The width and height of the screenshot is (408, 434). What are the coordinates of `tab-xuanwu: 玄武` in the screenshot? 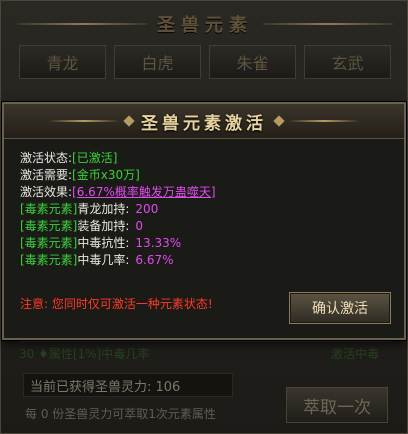 It's located at (347, 62).